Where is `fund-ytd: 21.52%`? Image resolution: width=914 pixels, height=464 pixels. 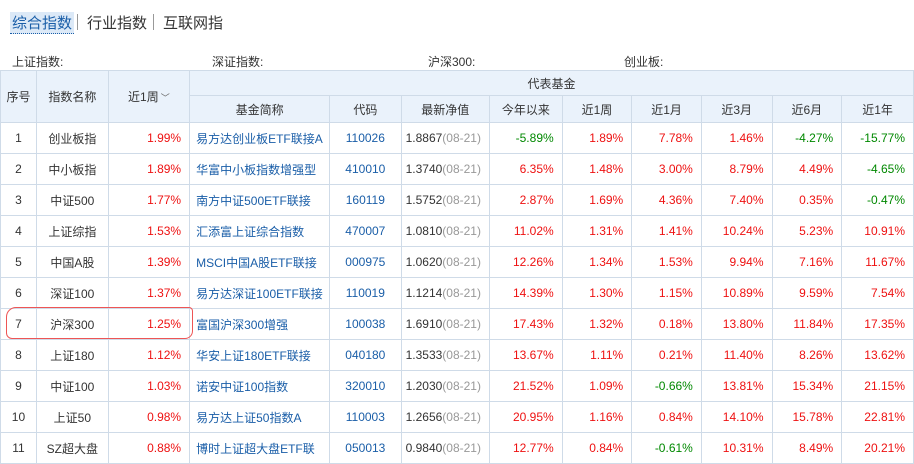 fund-ytd: 21.52% is located at coordinates (525, 386).